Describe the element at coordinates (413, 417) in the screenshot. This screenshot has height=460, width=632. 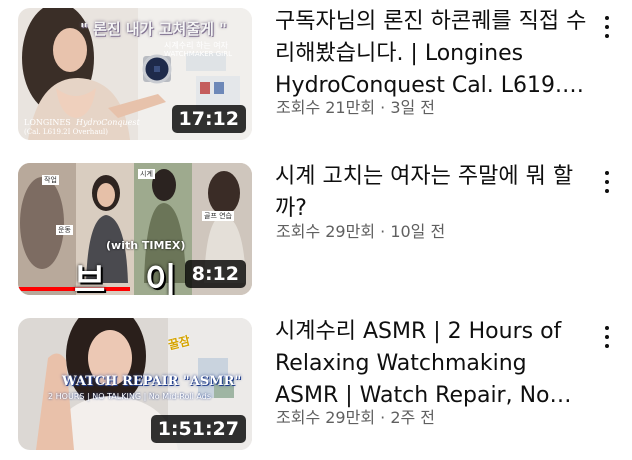
I see `upload-age: 2주 전` at that location.